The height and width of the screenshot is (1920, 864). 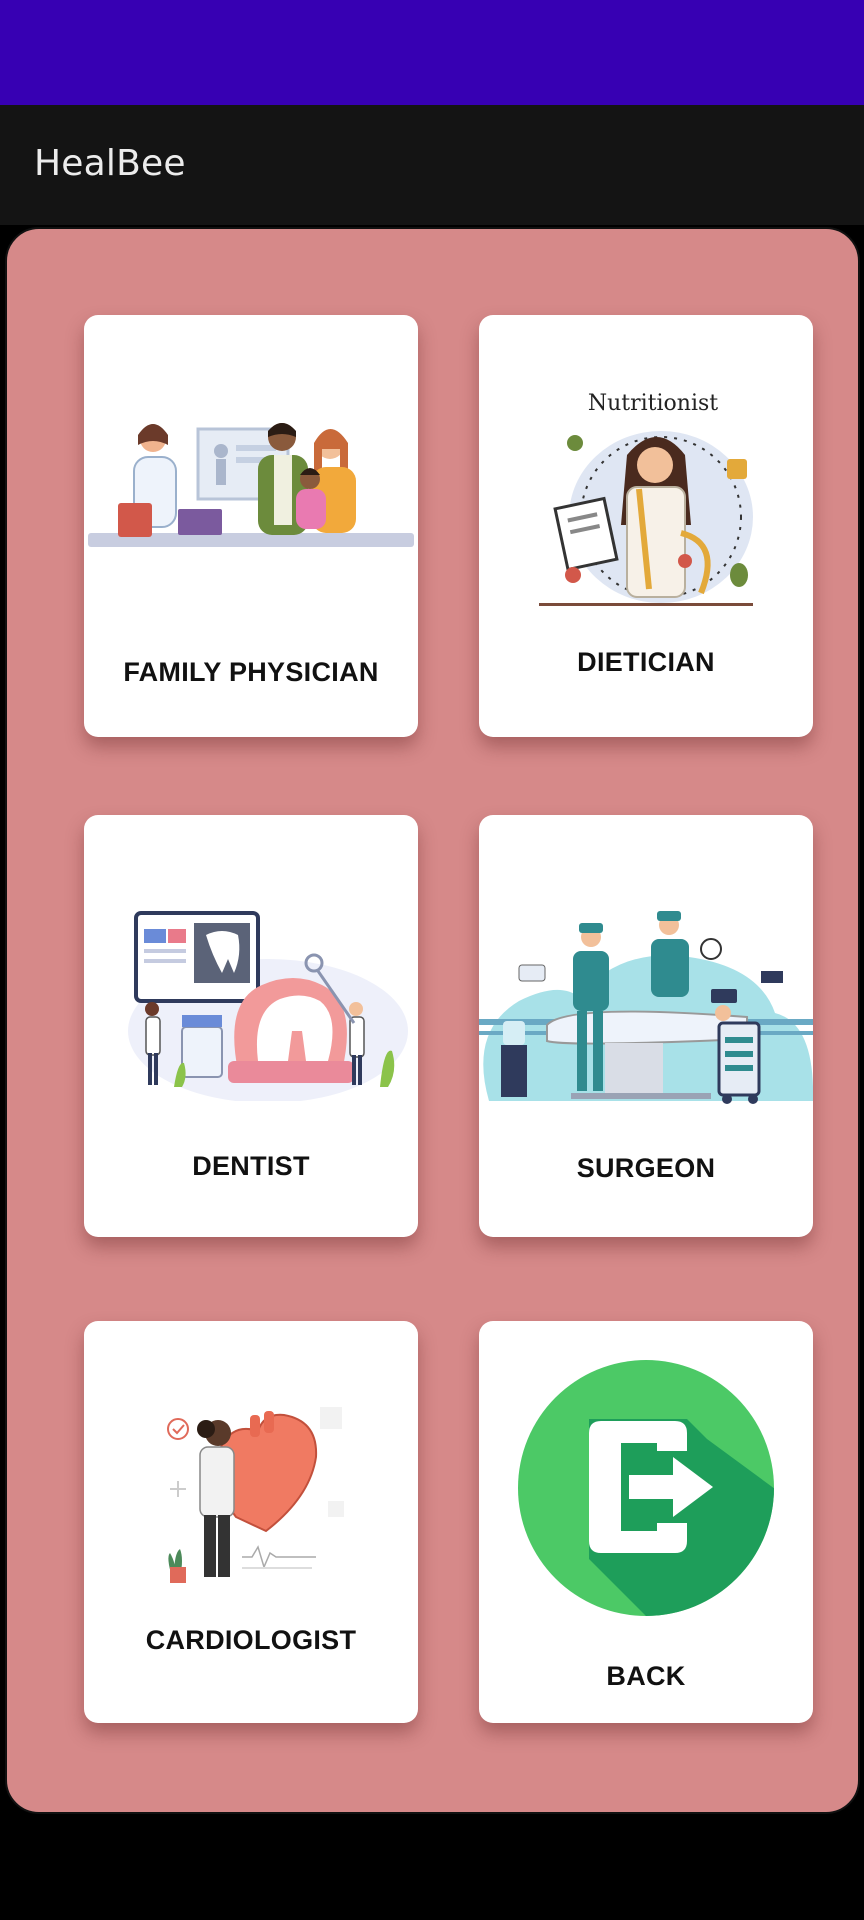 What do you see at coordinates (646, 662) in the screenshot?
I see `dietician-label: DIETICIAN` at bounding box center [646, 662].